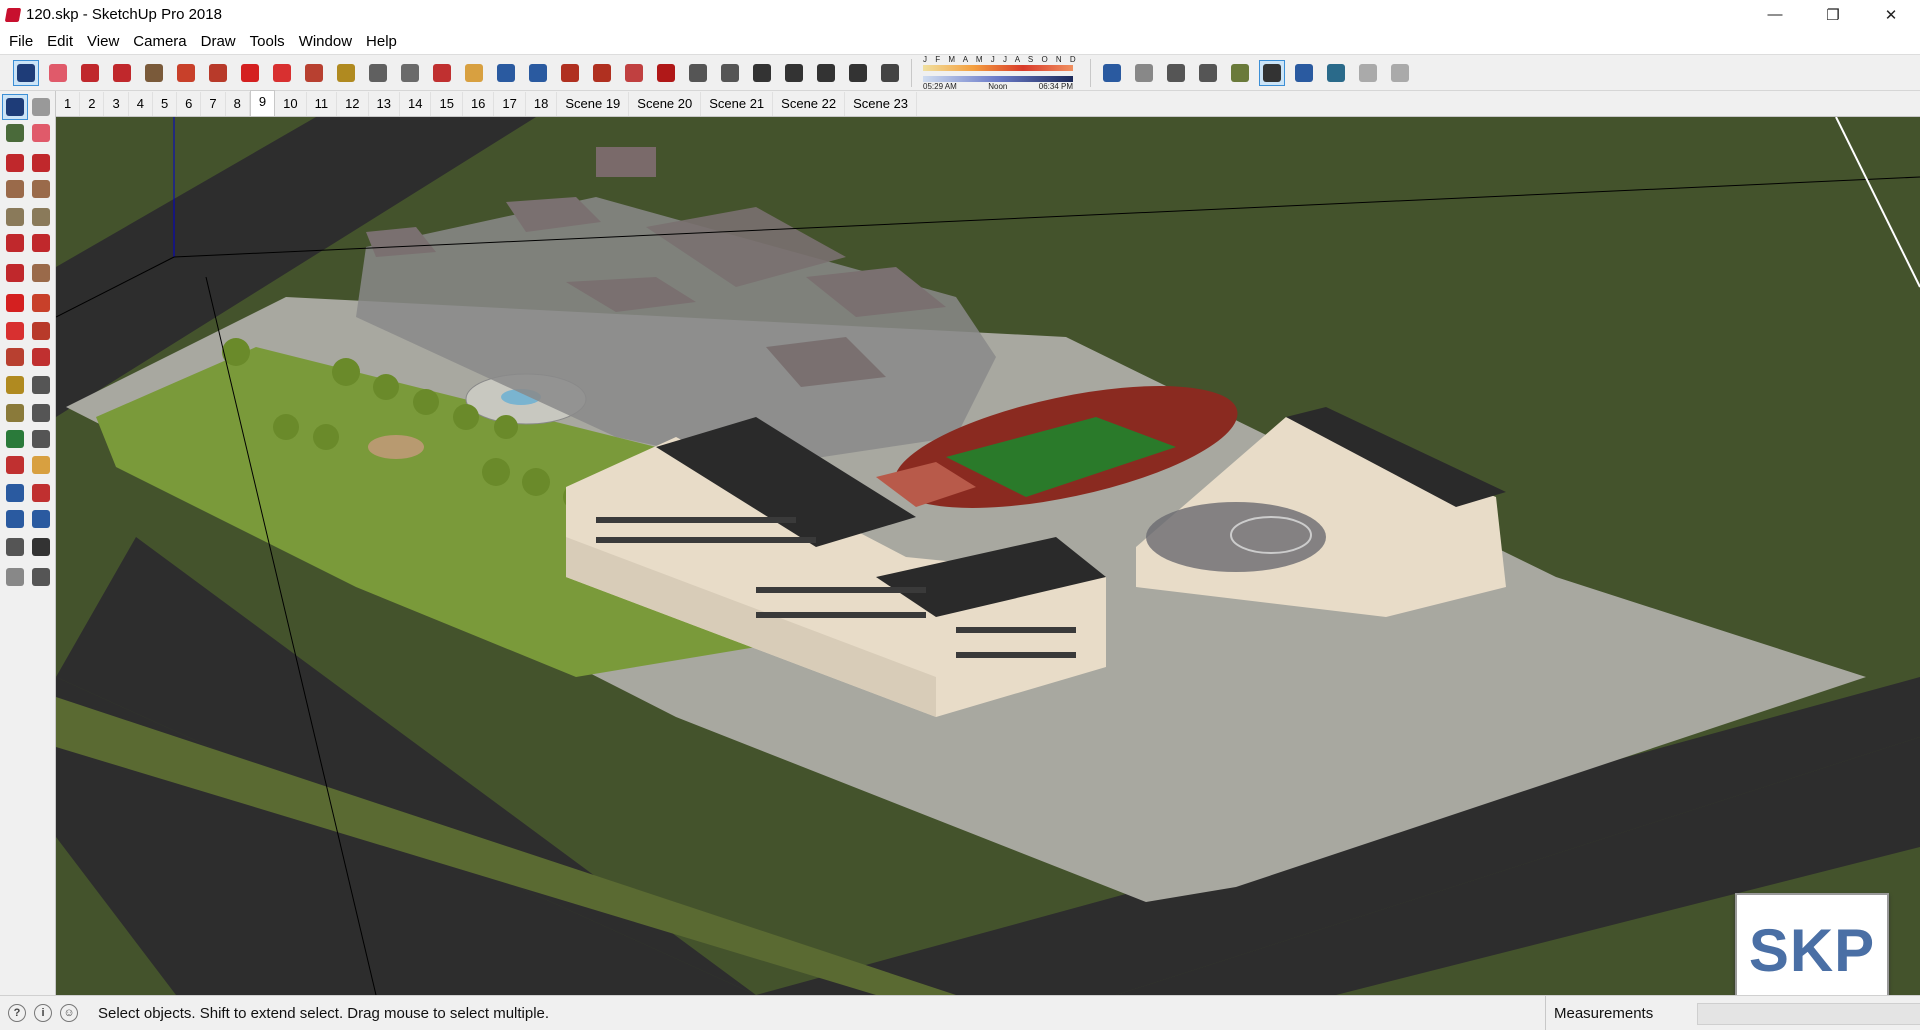 This screenshot has width=1920, height=1030. I want to click on share-model-button, so click(602, 73).